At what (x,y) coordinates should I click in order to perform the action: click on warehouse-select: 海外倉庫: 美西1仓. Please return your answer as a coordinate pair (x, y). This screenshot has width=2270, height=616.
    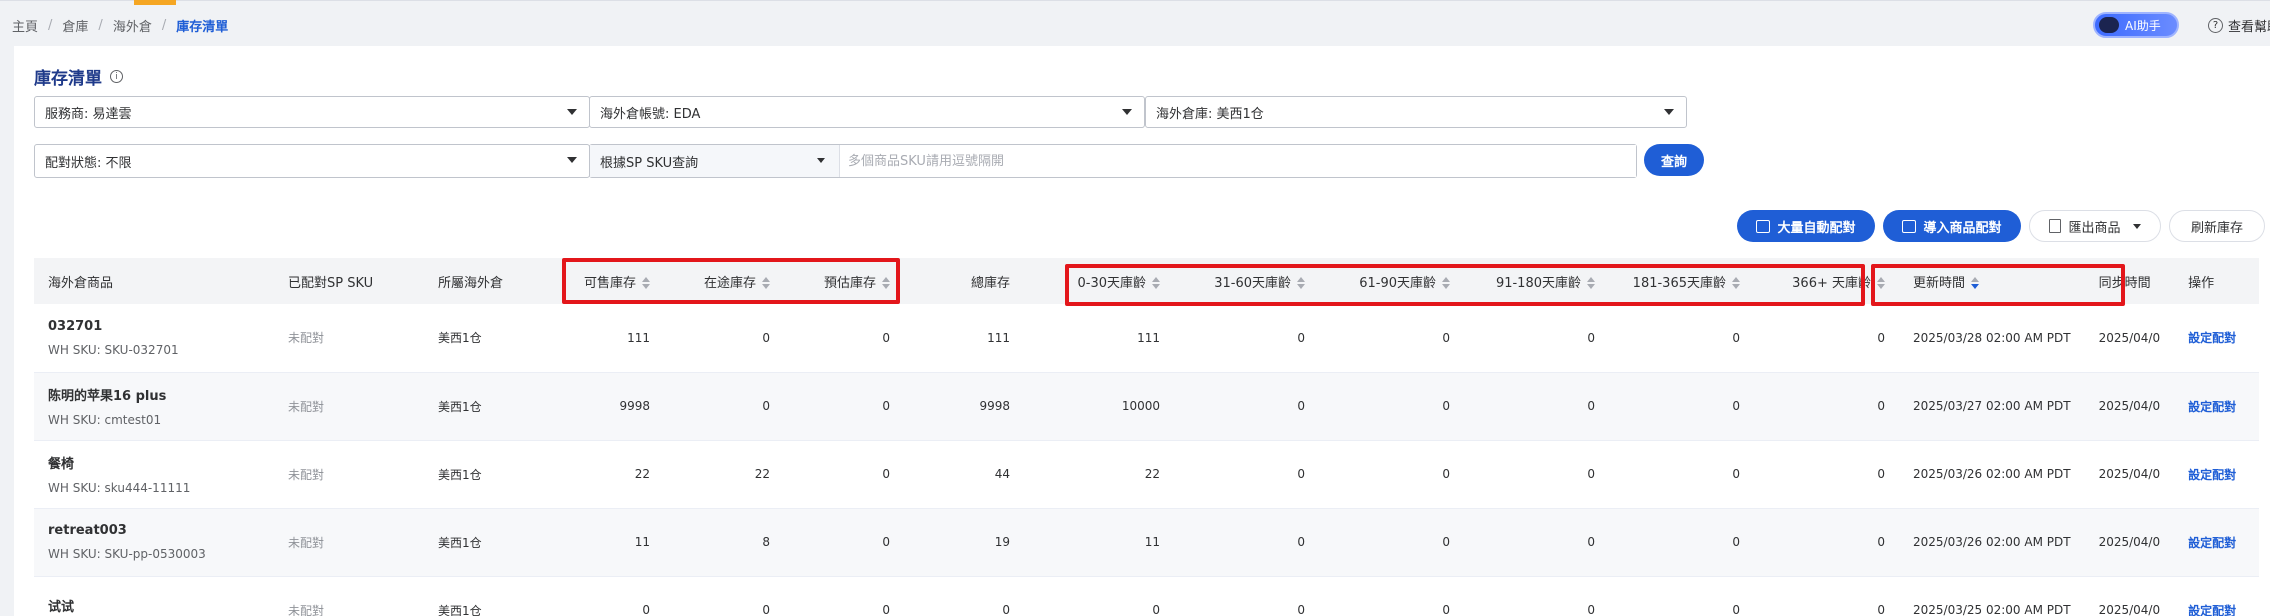
    Looking at the image, I should click on (1416, 112).